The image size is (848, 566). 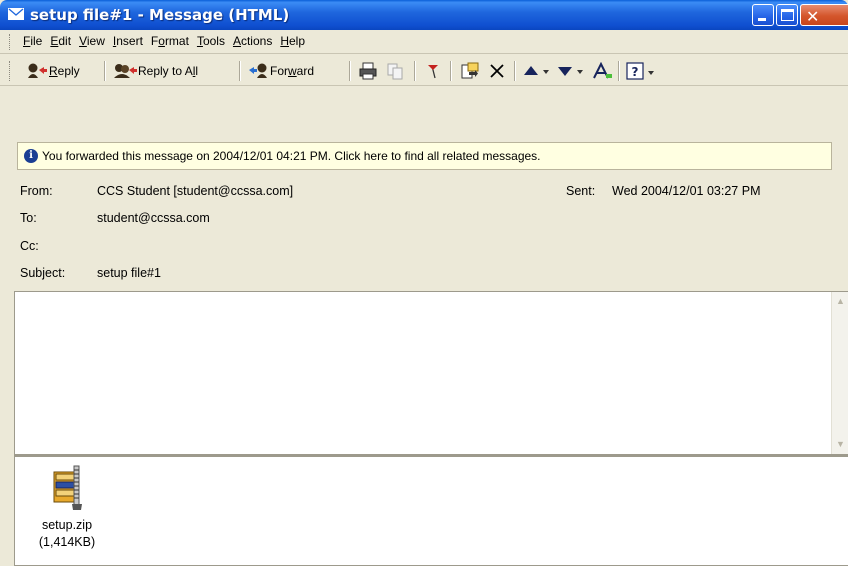 I want to click on attachment-name: setup.zip, so click(x=67, y=525).